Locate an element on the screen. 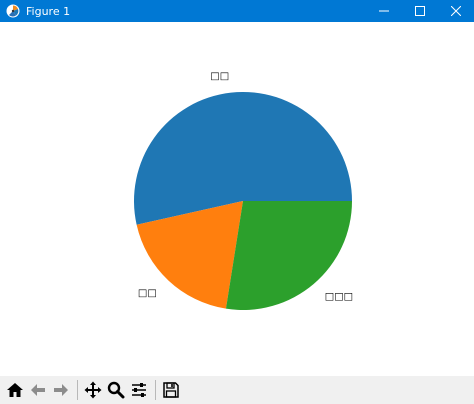 This screenshot has height=404, width=474. forward-arrow-icon is located at coordinates (61, 390).